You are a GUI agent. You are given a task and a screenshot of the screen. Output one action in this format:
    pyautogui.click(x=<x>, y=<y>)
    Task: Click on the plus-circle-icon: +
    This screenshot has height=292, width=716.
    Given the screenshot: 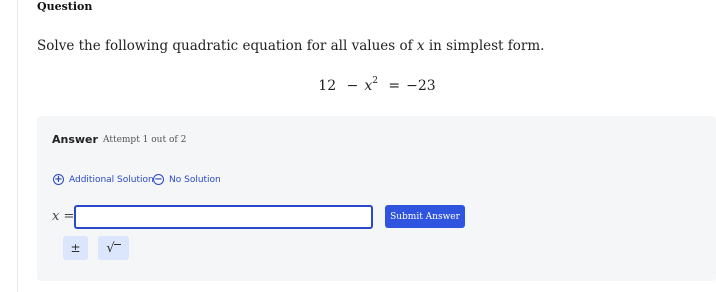 What is the action you would take?
    pyautogui.click(x=58, y=179)
    